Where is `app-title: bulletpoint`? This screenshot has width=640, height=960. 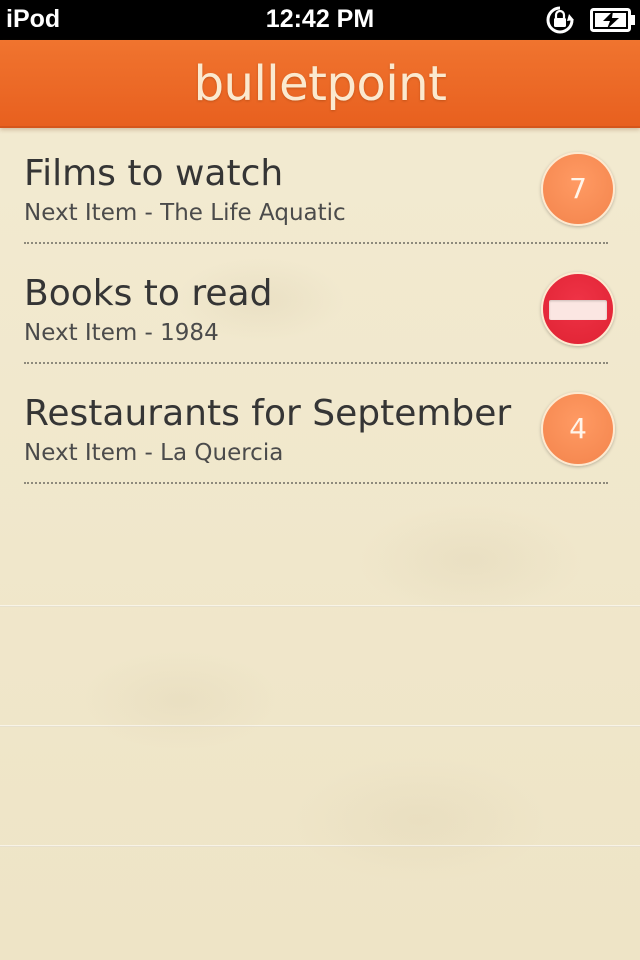 app-title: bulletpoint is located at coordinates (320, 84).